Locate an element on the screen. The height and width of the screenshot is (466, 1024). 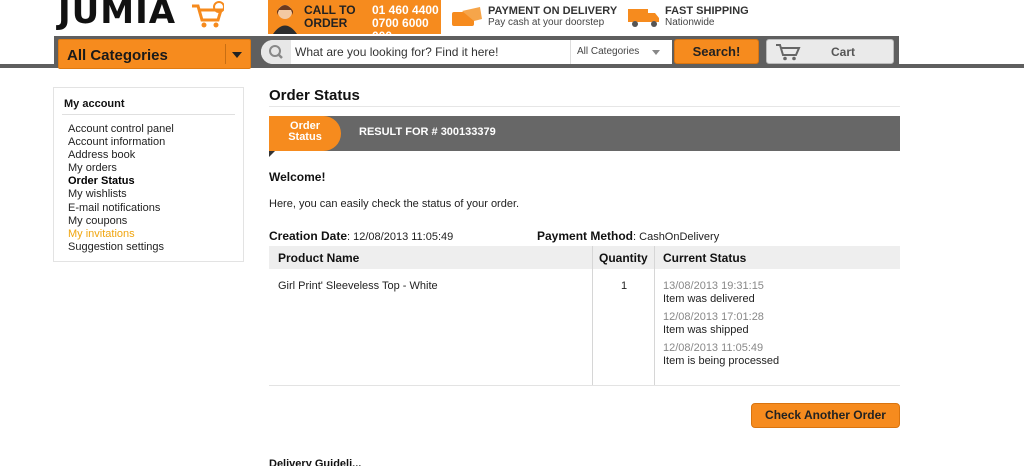
title-divider is located at coordinates (584, 106).